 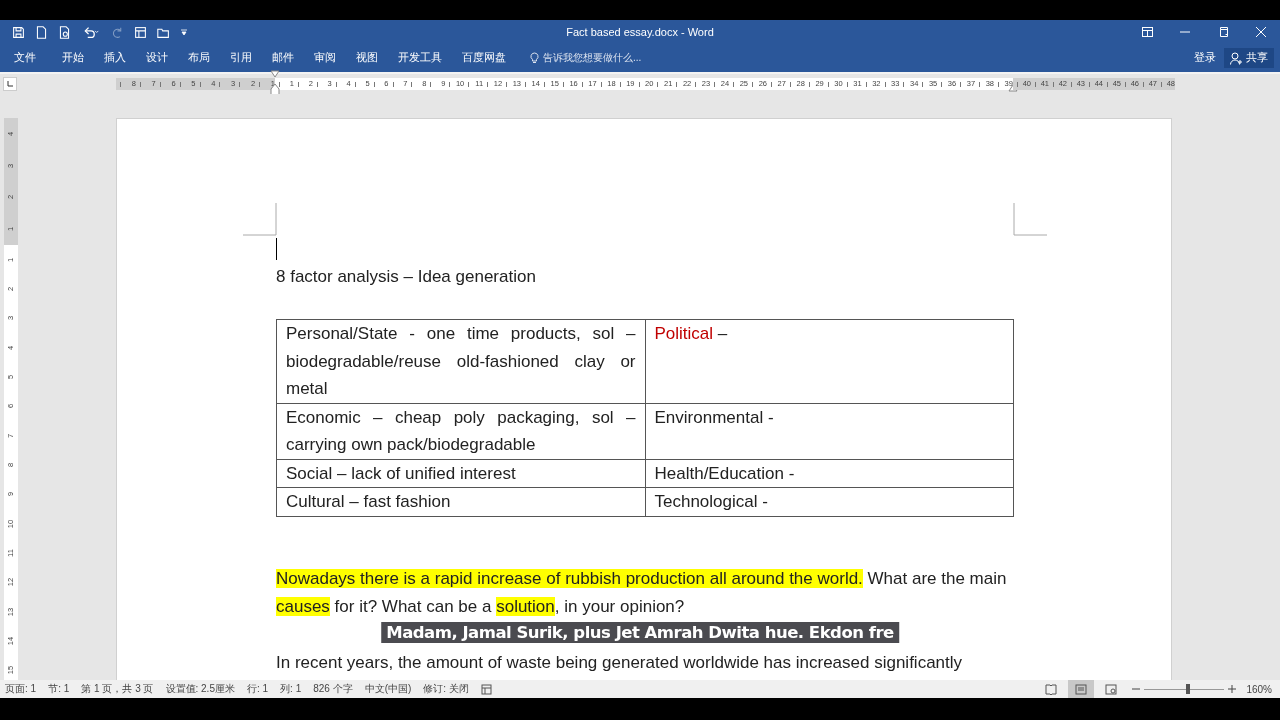 I want to click on share-button: 共享, so click(x=1249, y=58).